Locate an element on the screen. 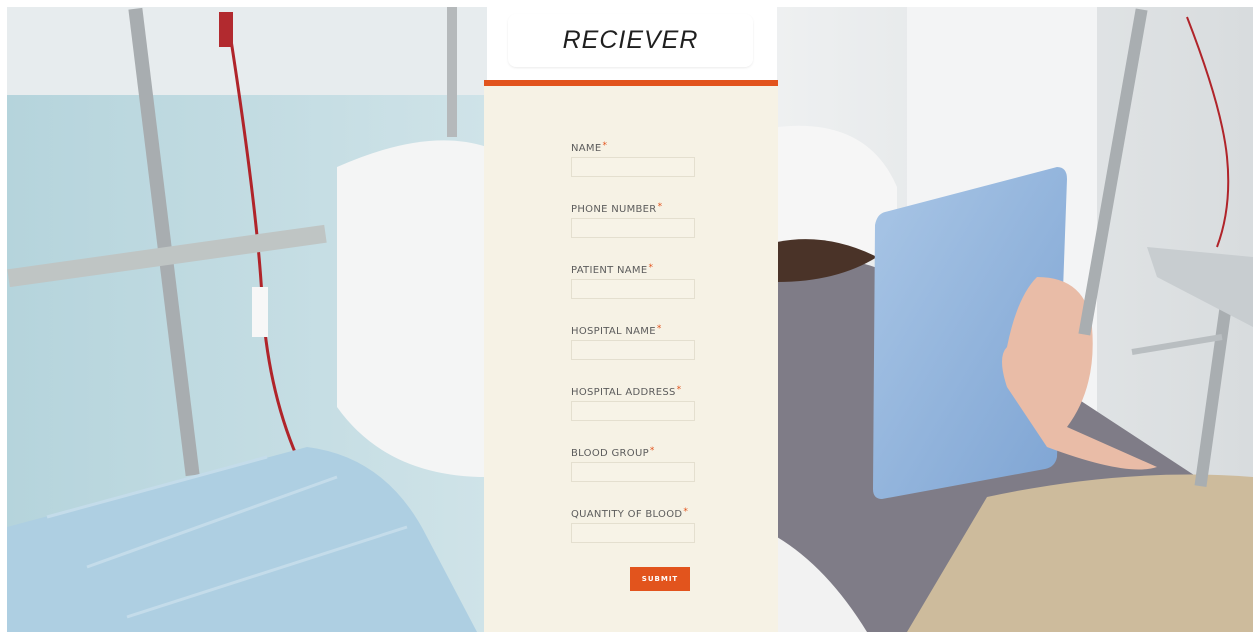  phone-number-input is located at coordinates (633, 228).